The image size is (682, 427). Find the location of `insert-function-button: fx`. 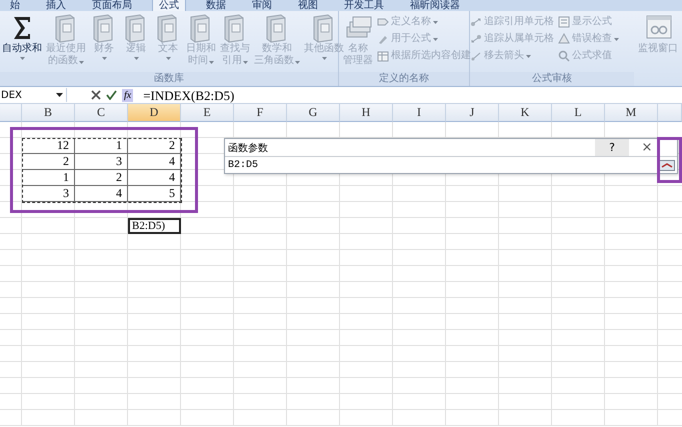

insert-function-button: fx is located at coordinates (128, 95).